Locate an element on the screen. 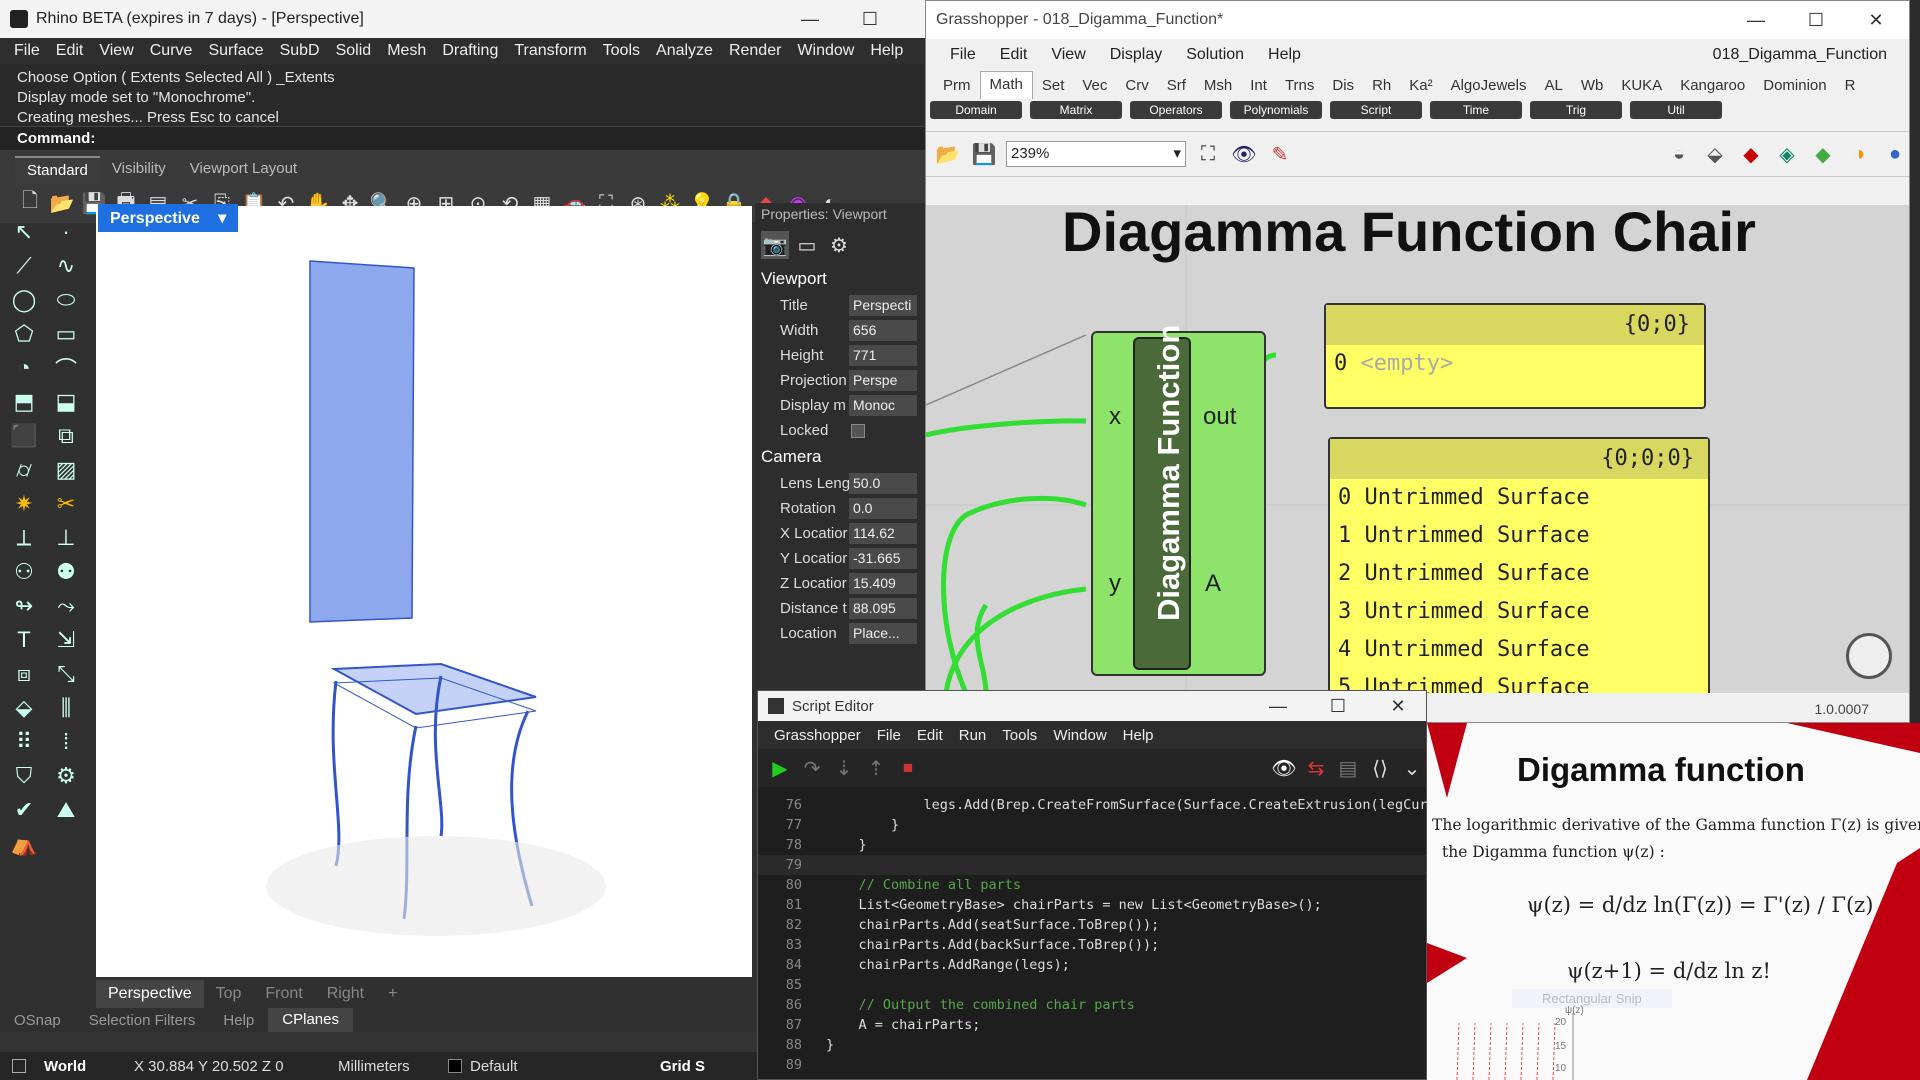 This screenshot has width=1920, height=1080. property-value: 656 is located at coordinates (883, 330).